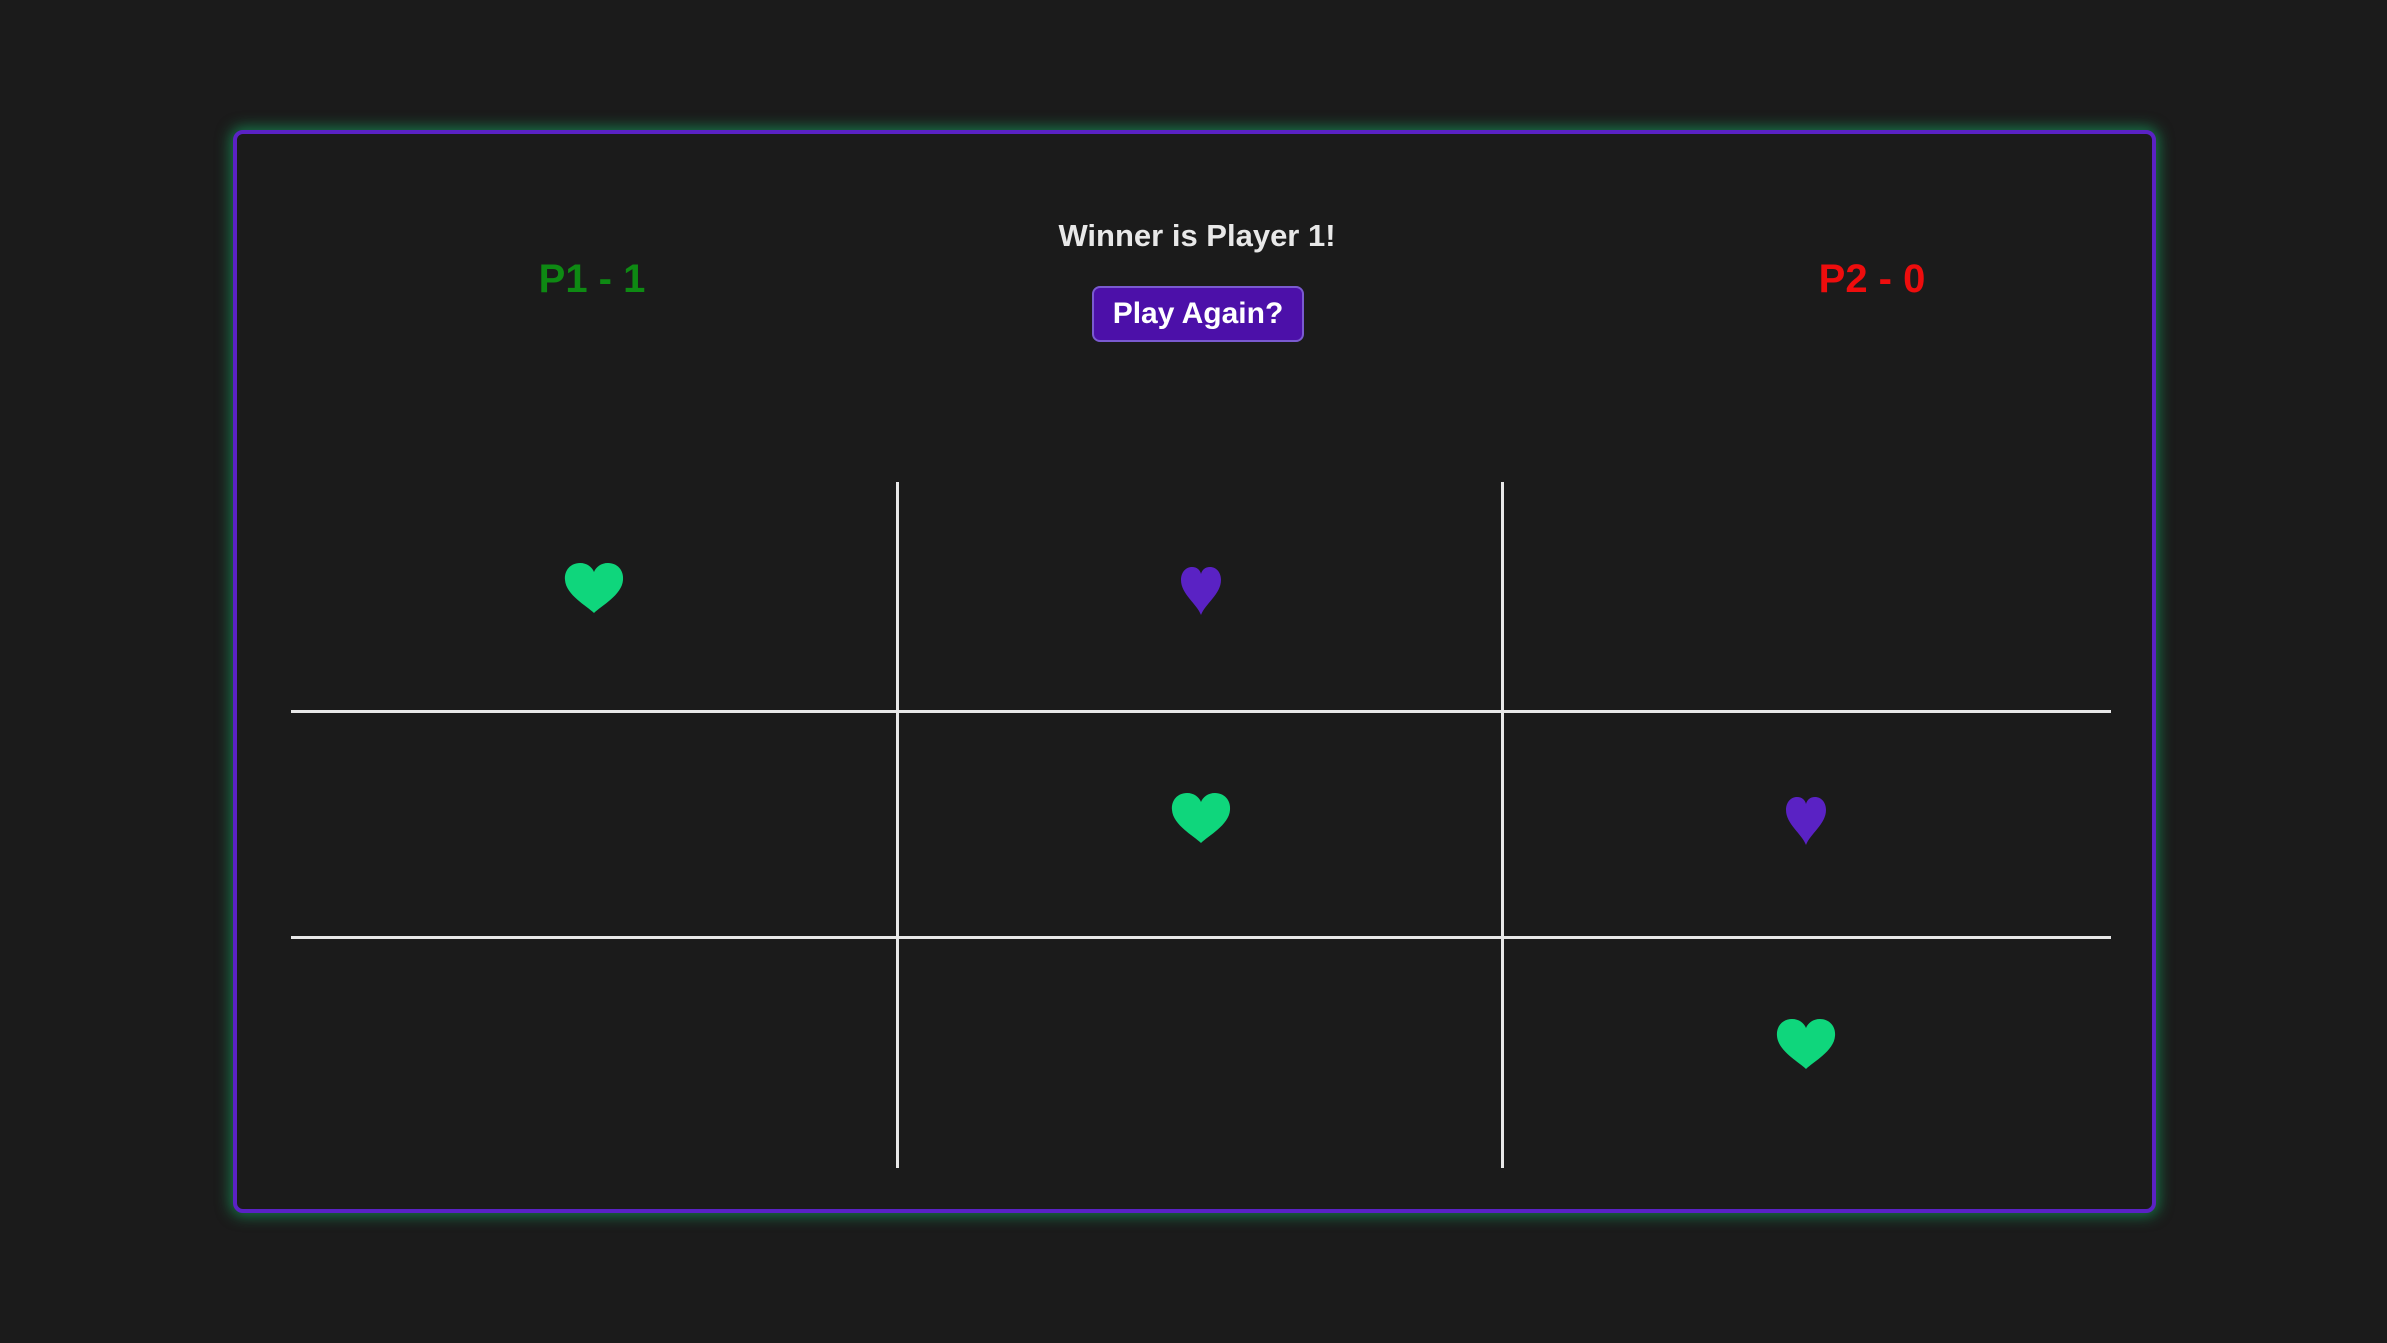 This screenshot has width=2387, height=1343. What do you see at coordinates (1197, 235) in the screenshot?
I see `winner-message: Winner is Player 1!` at bounding box center [1197, 235].